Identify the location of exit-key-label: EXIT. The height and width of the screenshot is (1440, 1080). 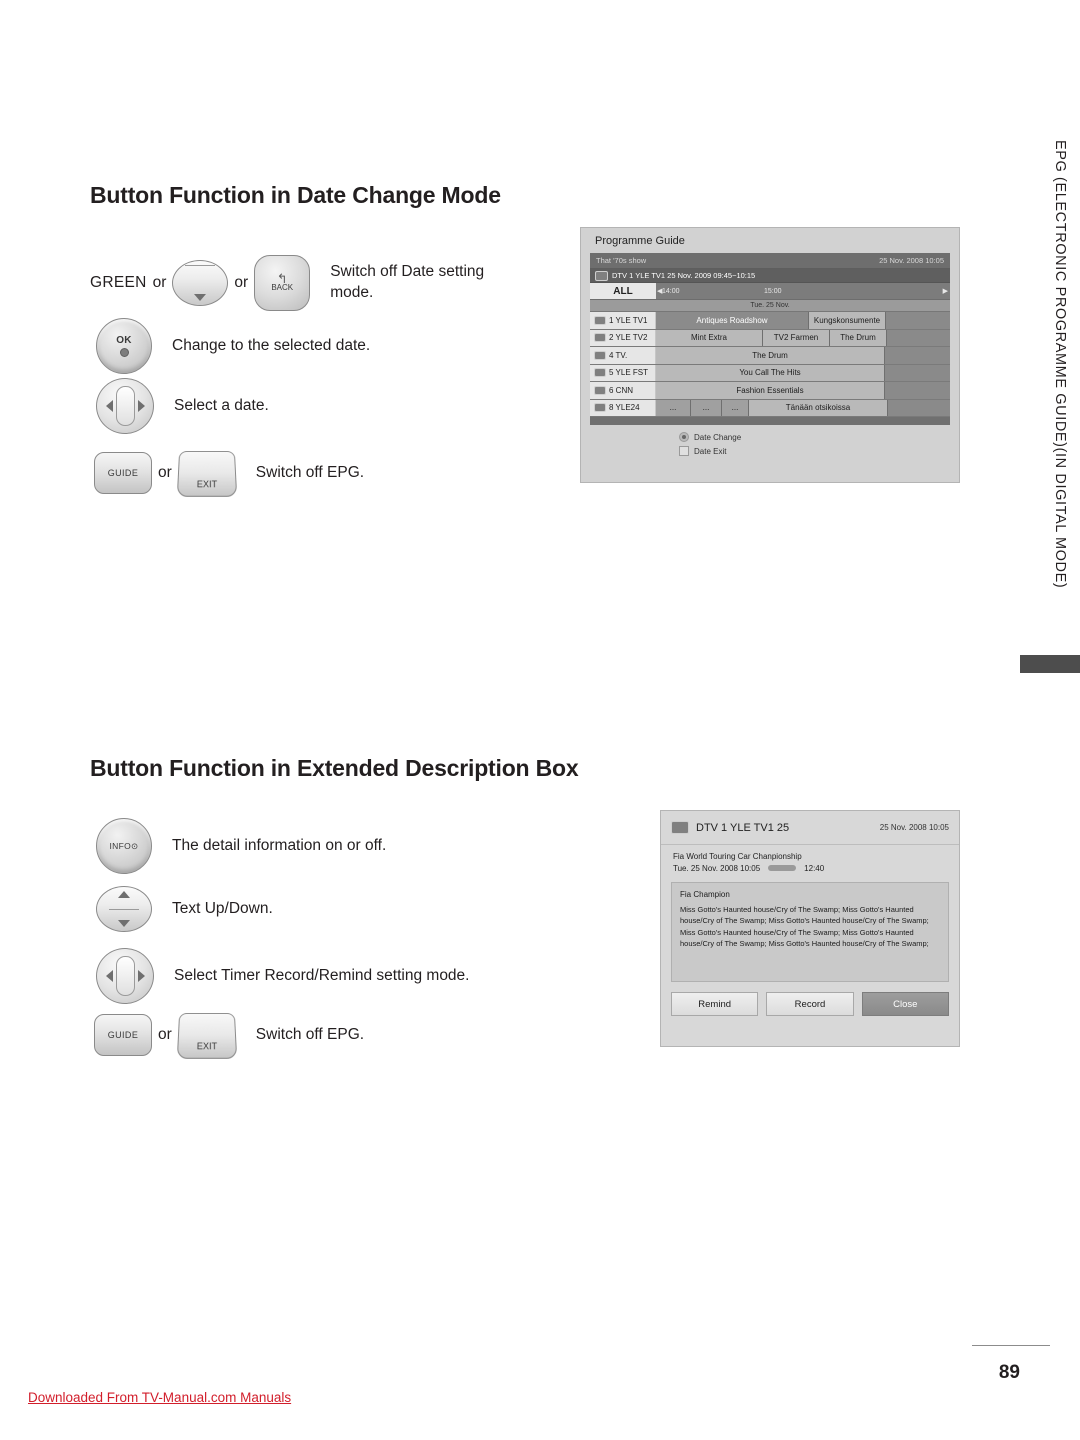
(207, 484).